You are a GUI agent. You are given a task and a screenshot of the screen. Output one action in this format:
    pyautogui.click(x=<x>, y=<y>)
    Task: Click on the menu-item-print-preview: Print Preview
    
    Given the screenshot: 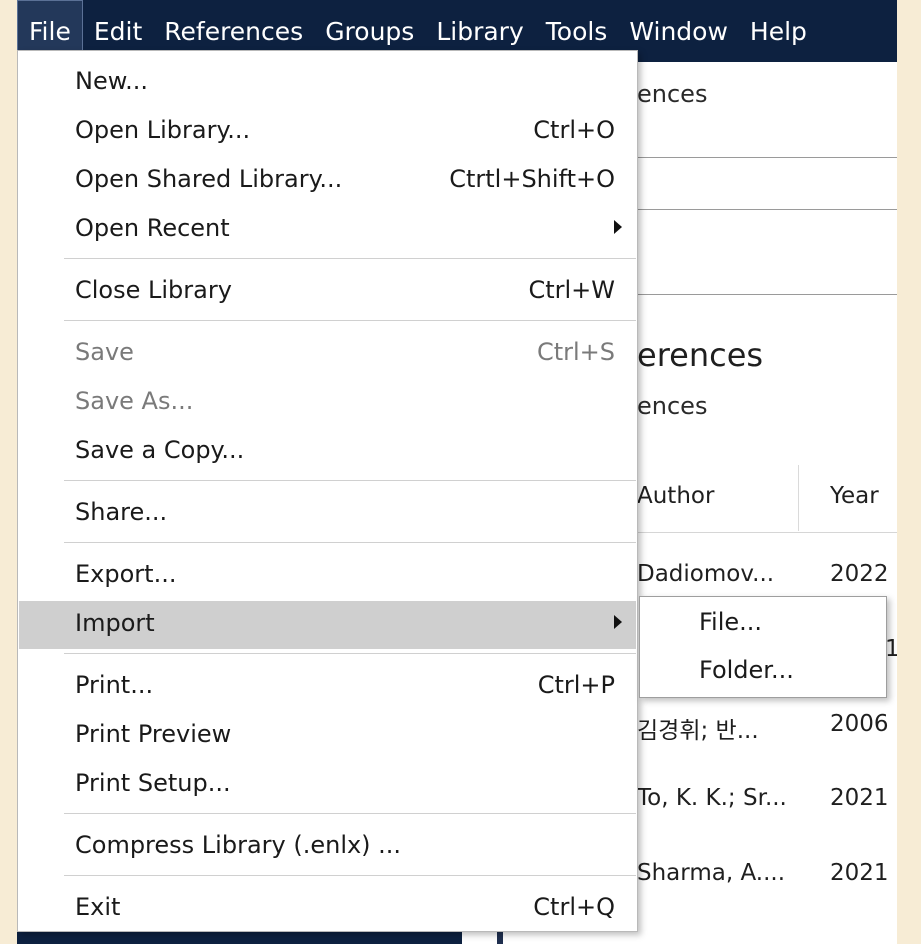 What is the action you would take?
    pyautogui.click(x=327, y=736)
    